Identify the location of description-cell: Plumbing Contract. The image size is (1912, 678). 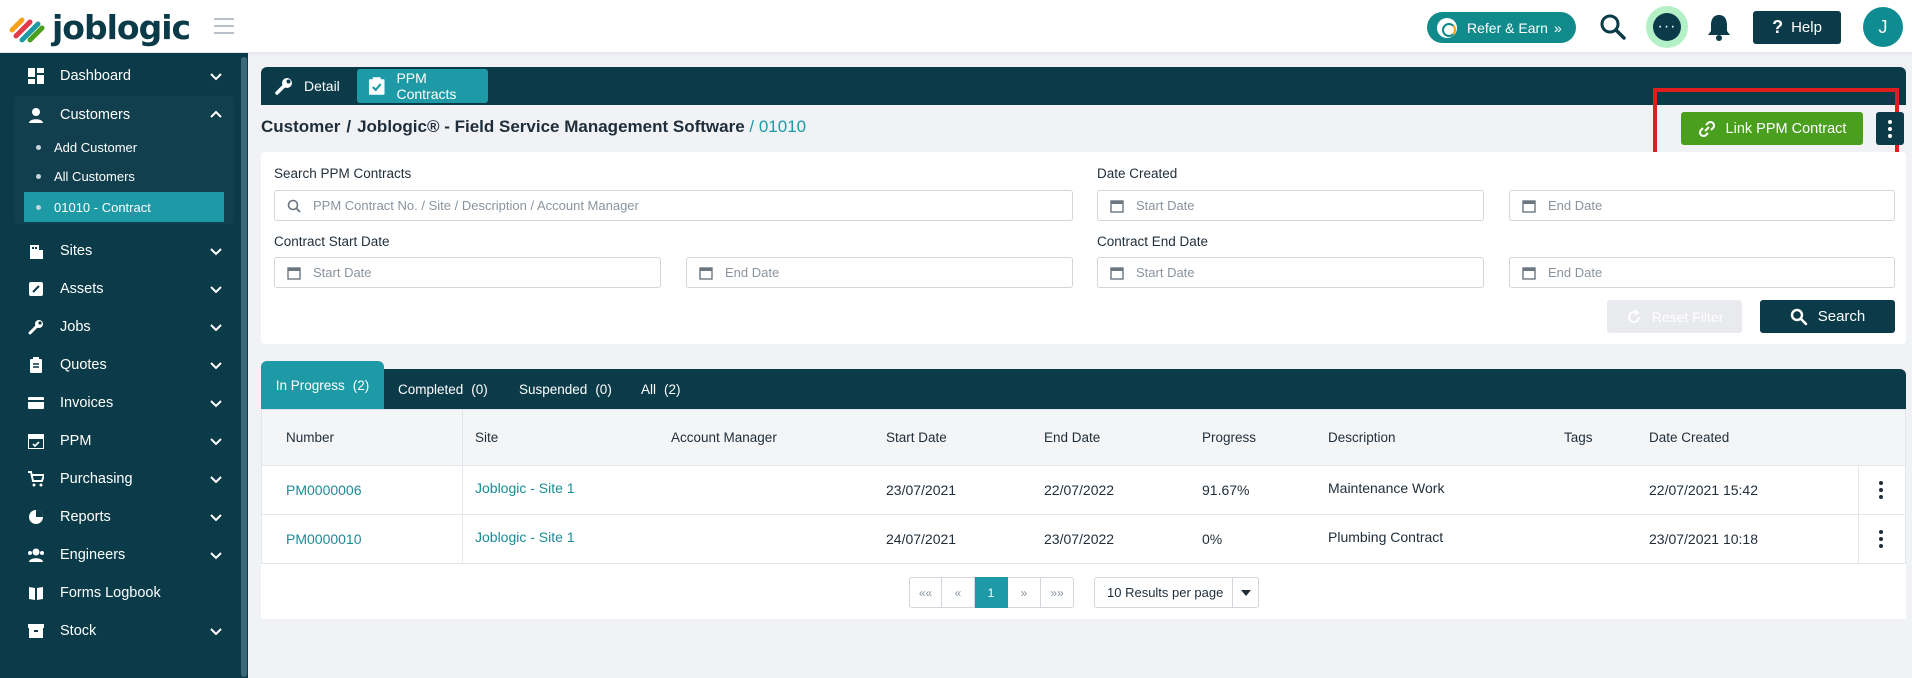
(1386, 537).